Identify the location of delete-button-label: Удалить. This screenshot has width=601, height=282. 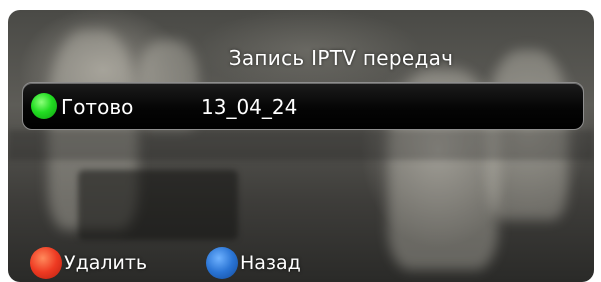
(106, 263).